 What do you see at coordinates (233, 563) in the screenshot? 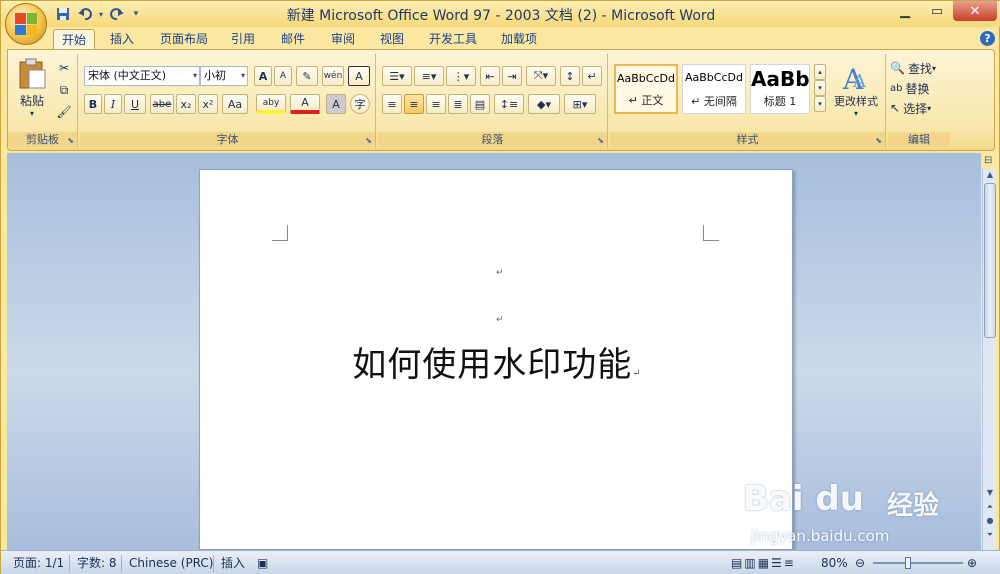
I see `status-insert-mode: 插入` at bounding box center [233, 563].